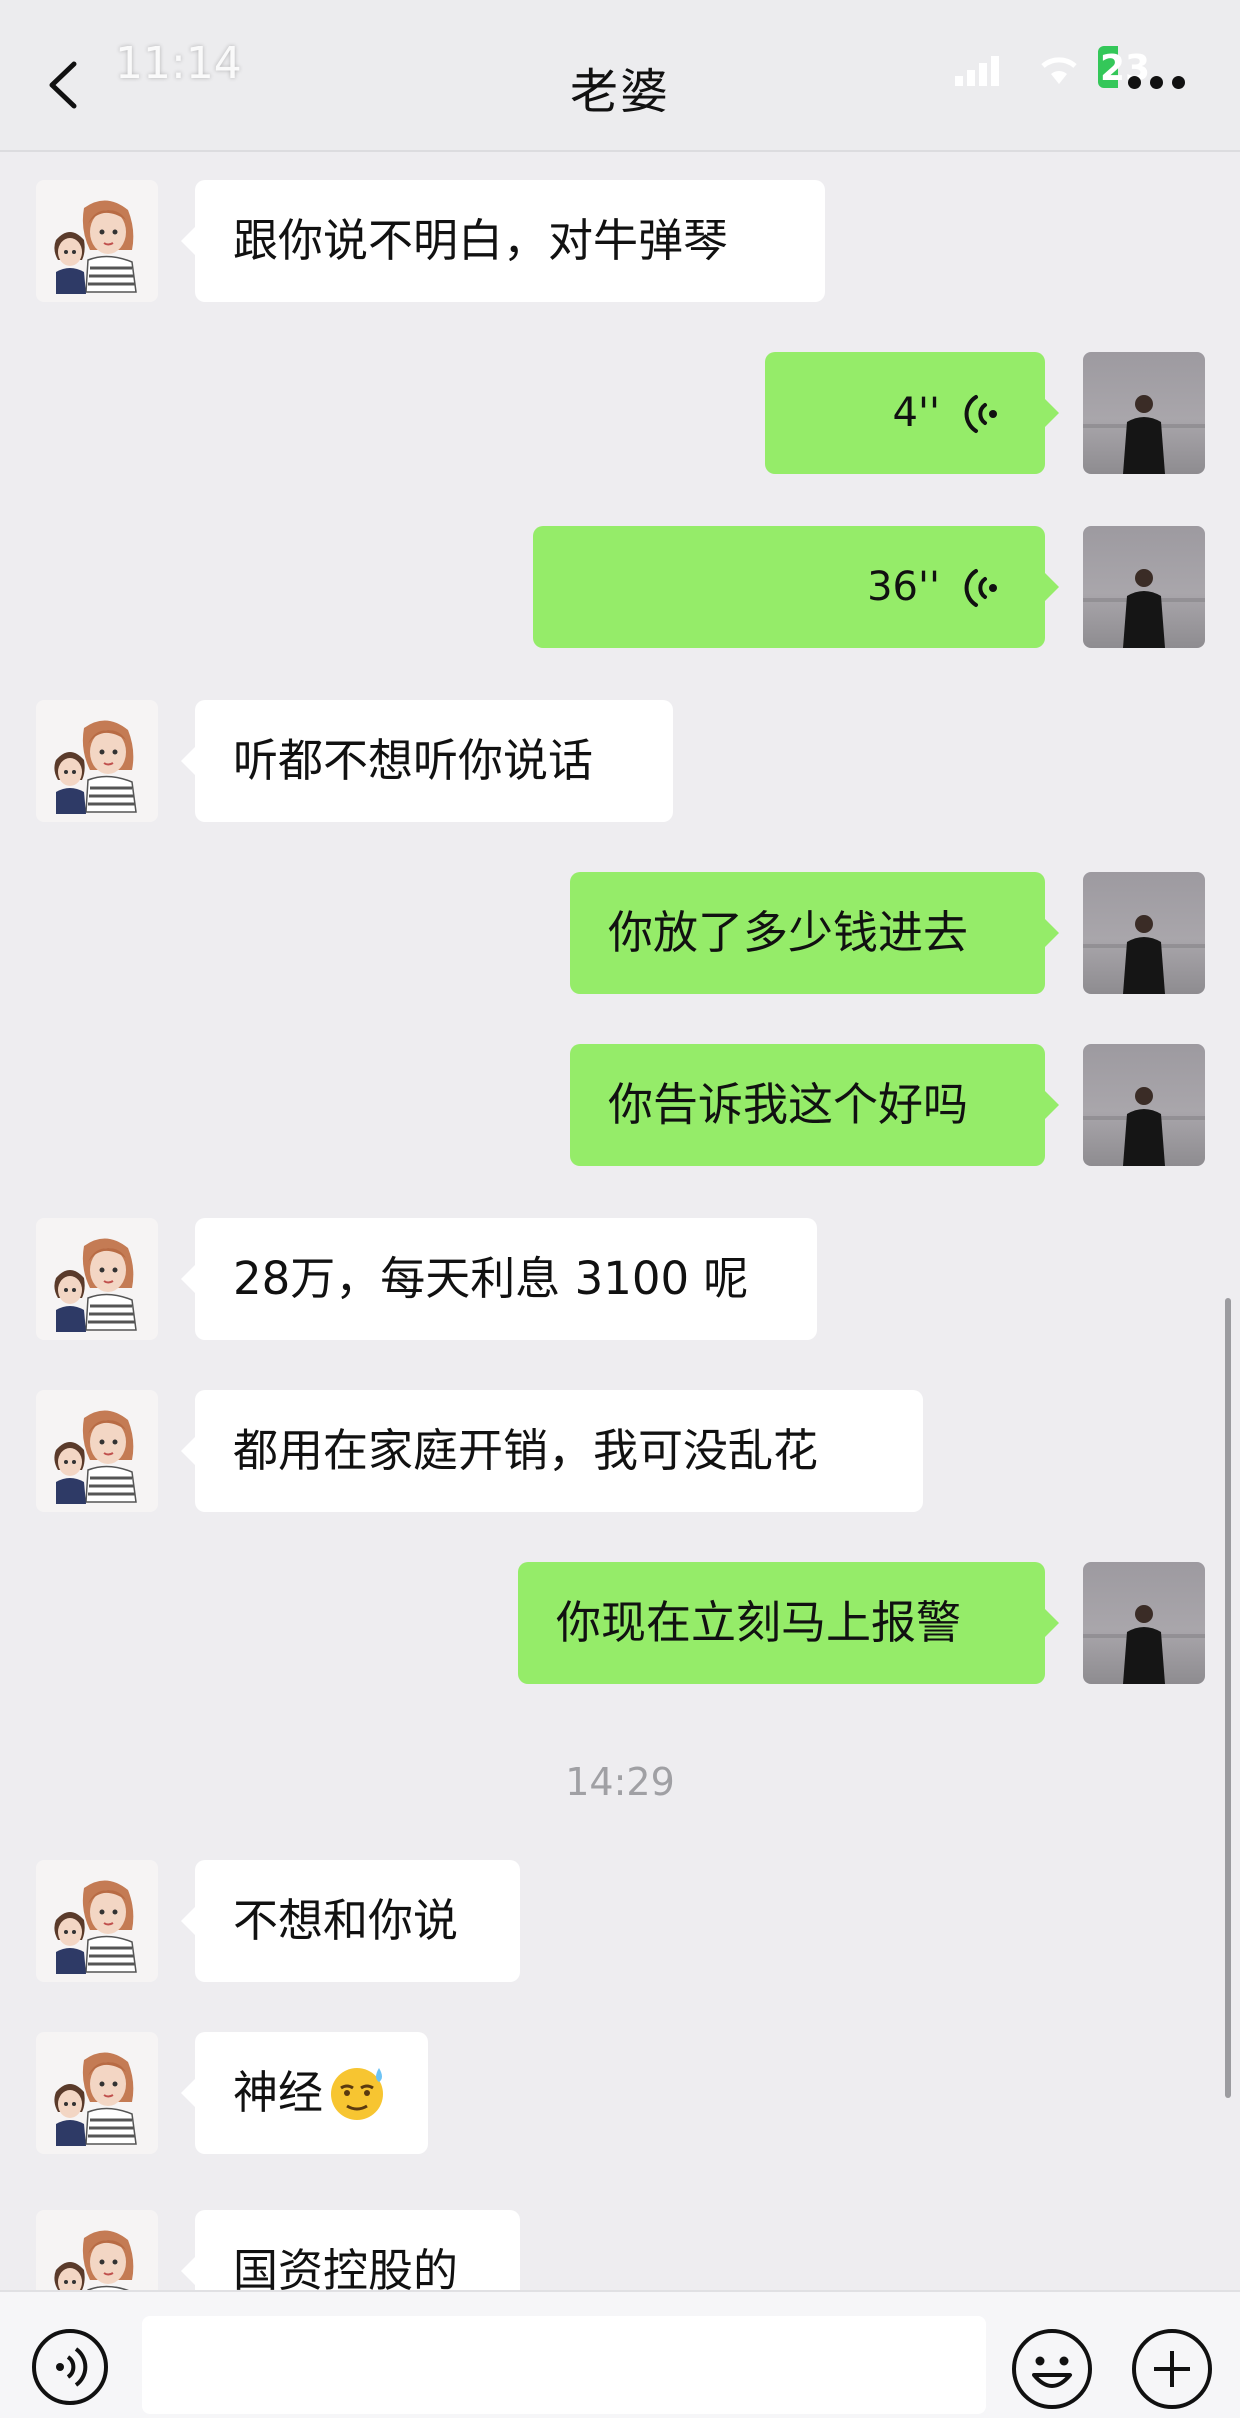  I want to click on message-bubble: 跟你说不明白，对牛弹琴, so click(503, 241).